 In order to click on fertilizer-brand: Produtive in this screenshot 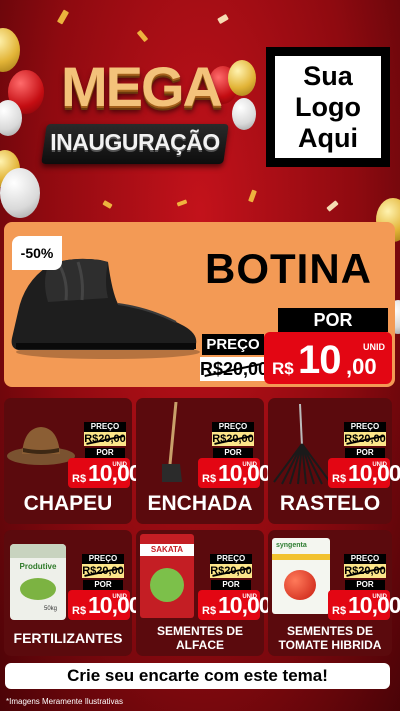, I will do `click(38, 566)`.